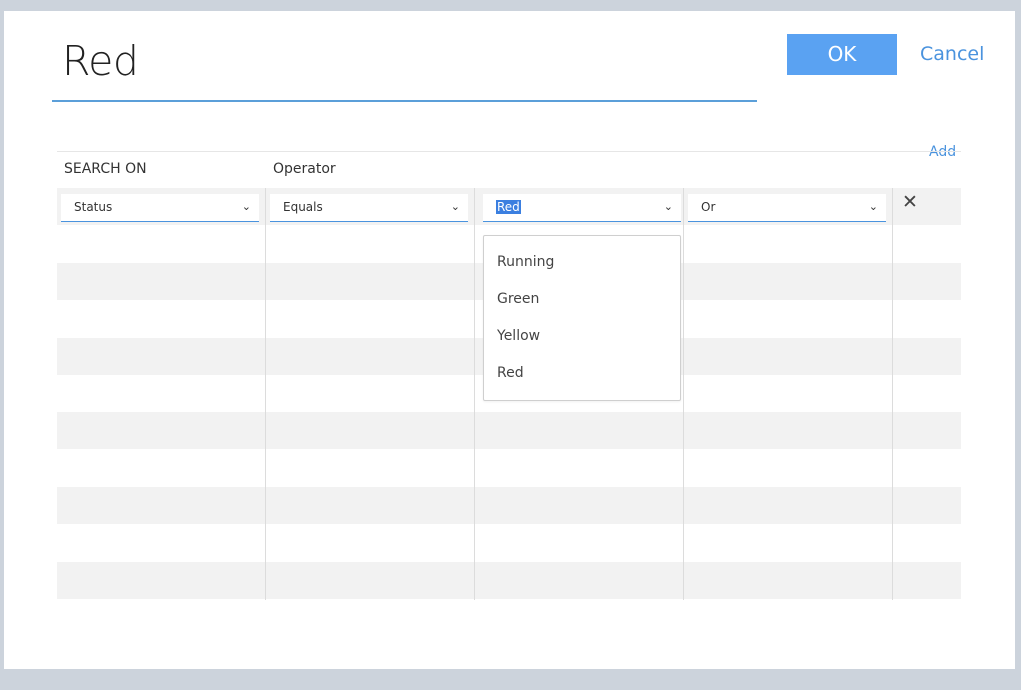 This screenshot has width=1021, height=690. What do you see at coordinates (842, 54) in the screenshot?
I see `ok-button: OK` at bounding box center [842, 54].